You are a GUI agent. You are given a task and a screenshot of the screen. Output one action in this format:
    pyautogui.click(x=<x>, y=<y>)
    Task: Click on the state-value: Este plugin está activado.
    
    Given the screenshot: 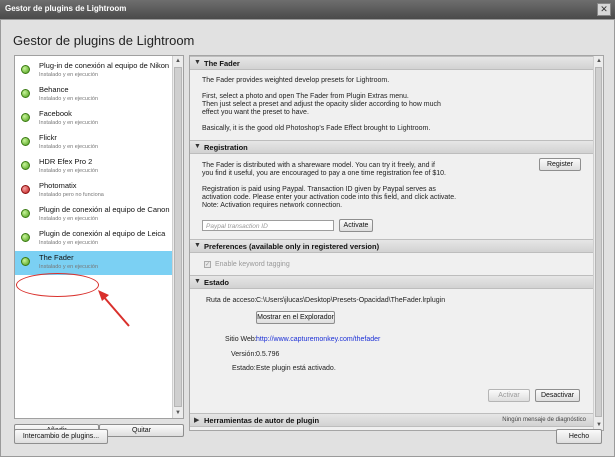 What is the action you would take?
    pyautogui.click(x=296, y=368)
    